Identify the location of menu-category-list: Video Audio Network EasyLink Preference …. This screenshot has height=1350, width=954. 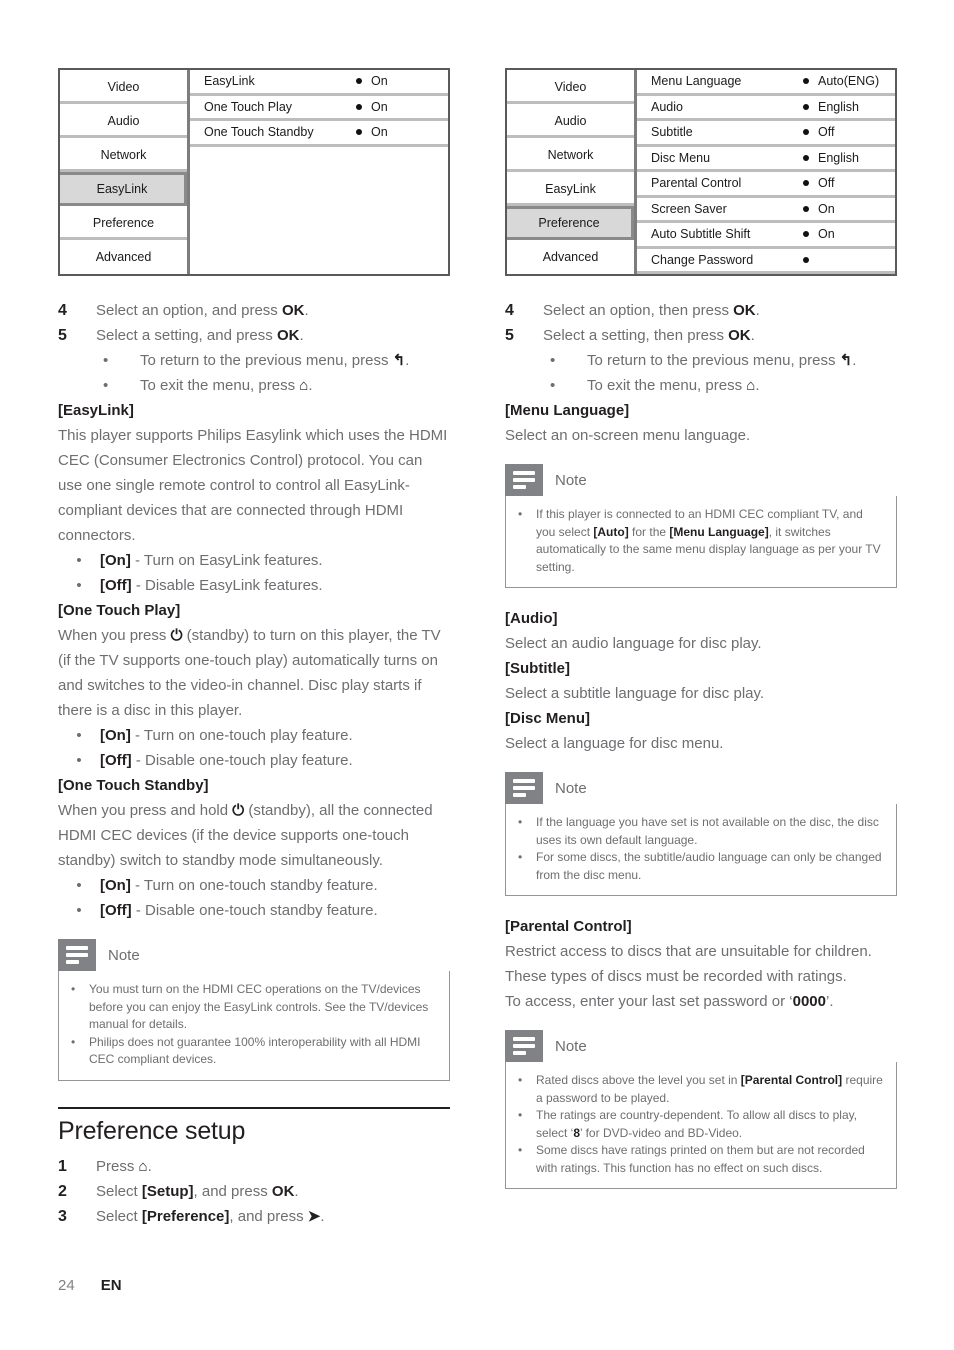
(125, 172).